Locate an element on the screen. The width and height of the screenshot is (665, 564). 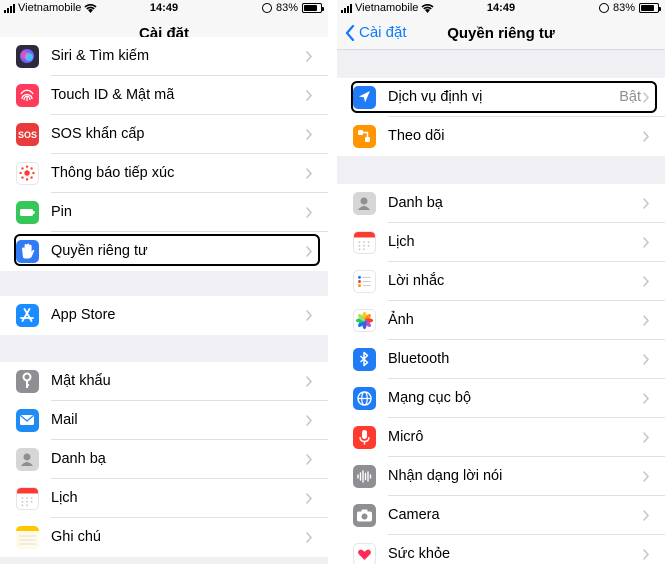
sos-icon: SOS is located at coordinates (27, 134).